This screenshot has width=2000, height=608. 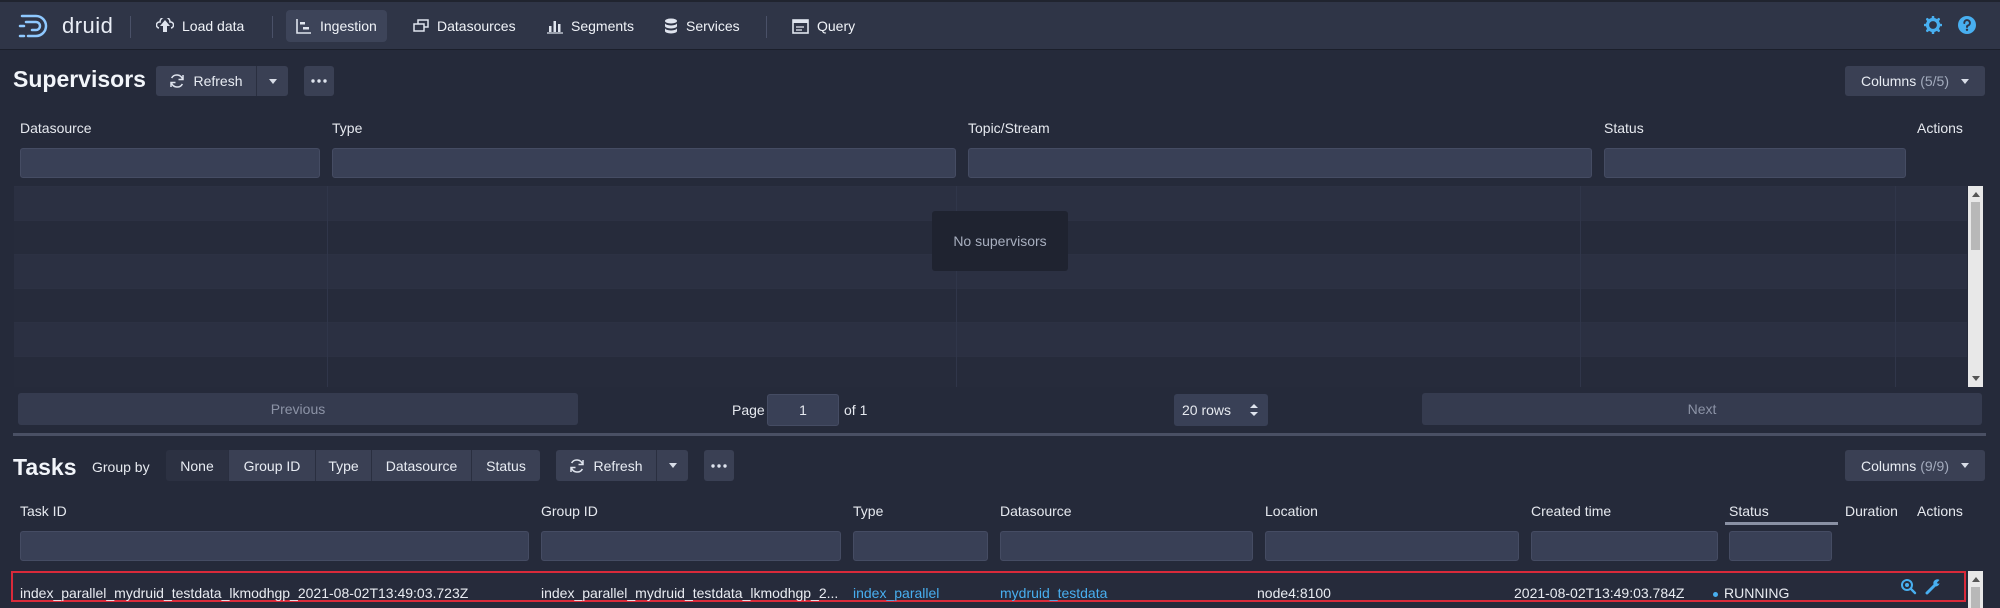 I want to click on nav-services: Services, so click(x=702, y=26).